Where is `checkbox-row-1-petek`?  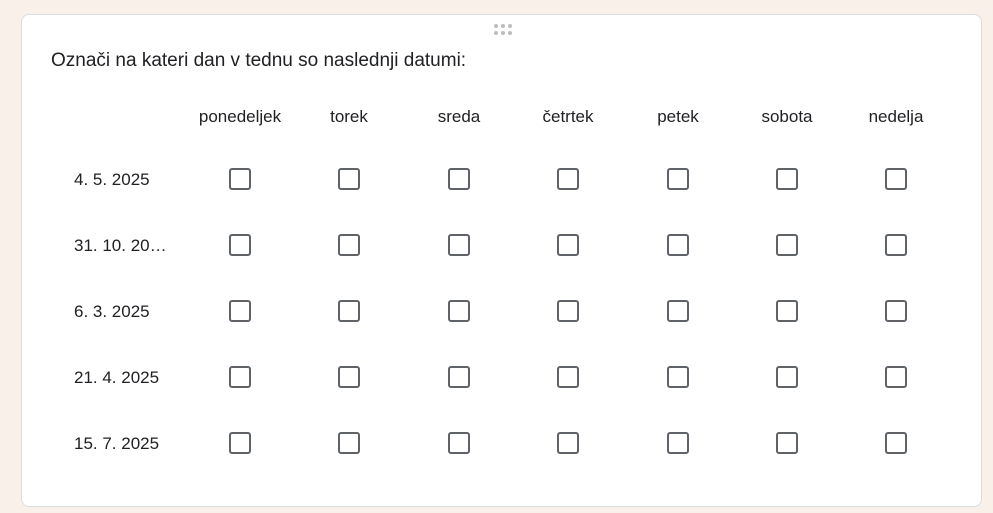 checkbox-row-1-petek is located at coordinates (678, 179).